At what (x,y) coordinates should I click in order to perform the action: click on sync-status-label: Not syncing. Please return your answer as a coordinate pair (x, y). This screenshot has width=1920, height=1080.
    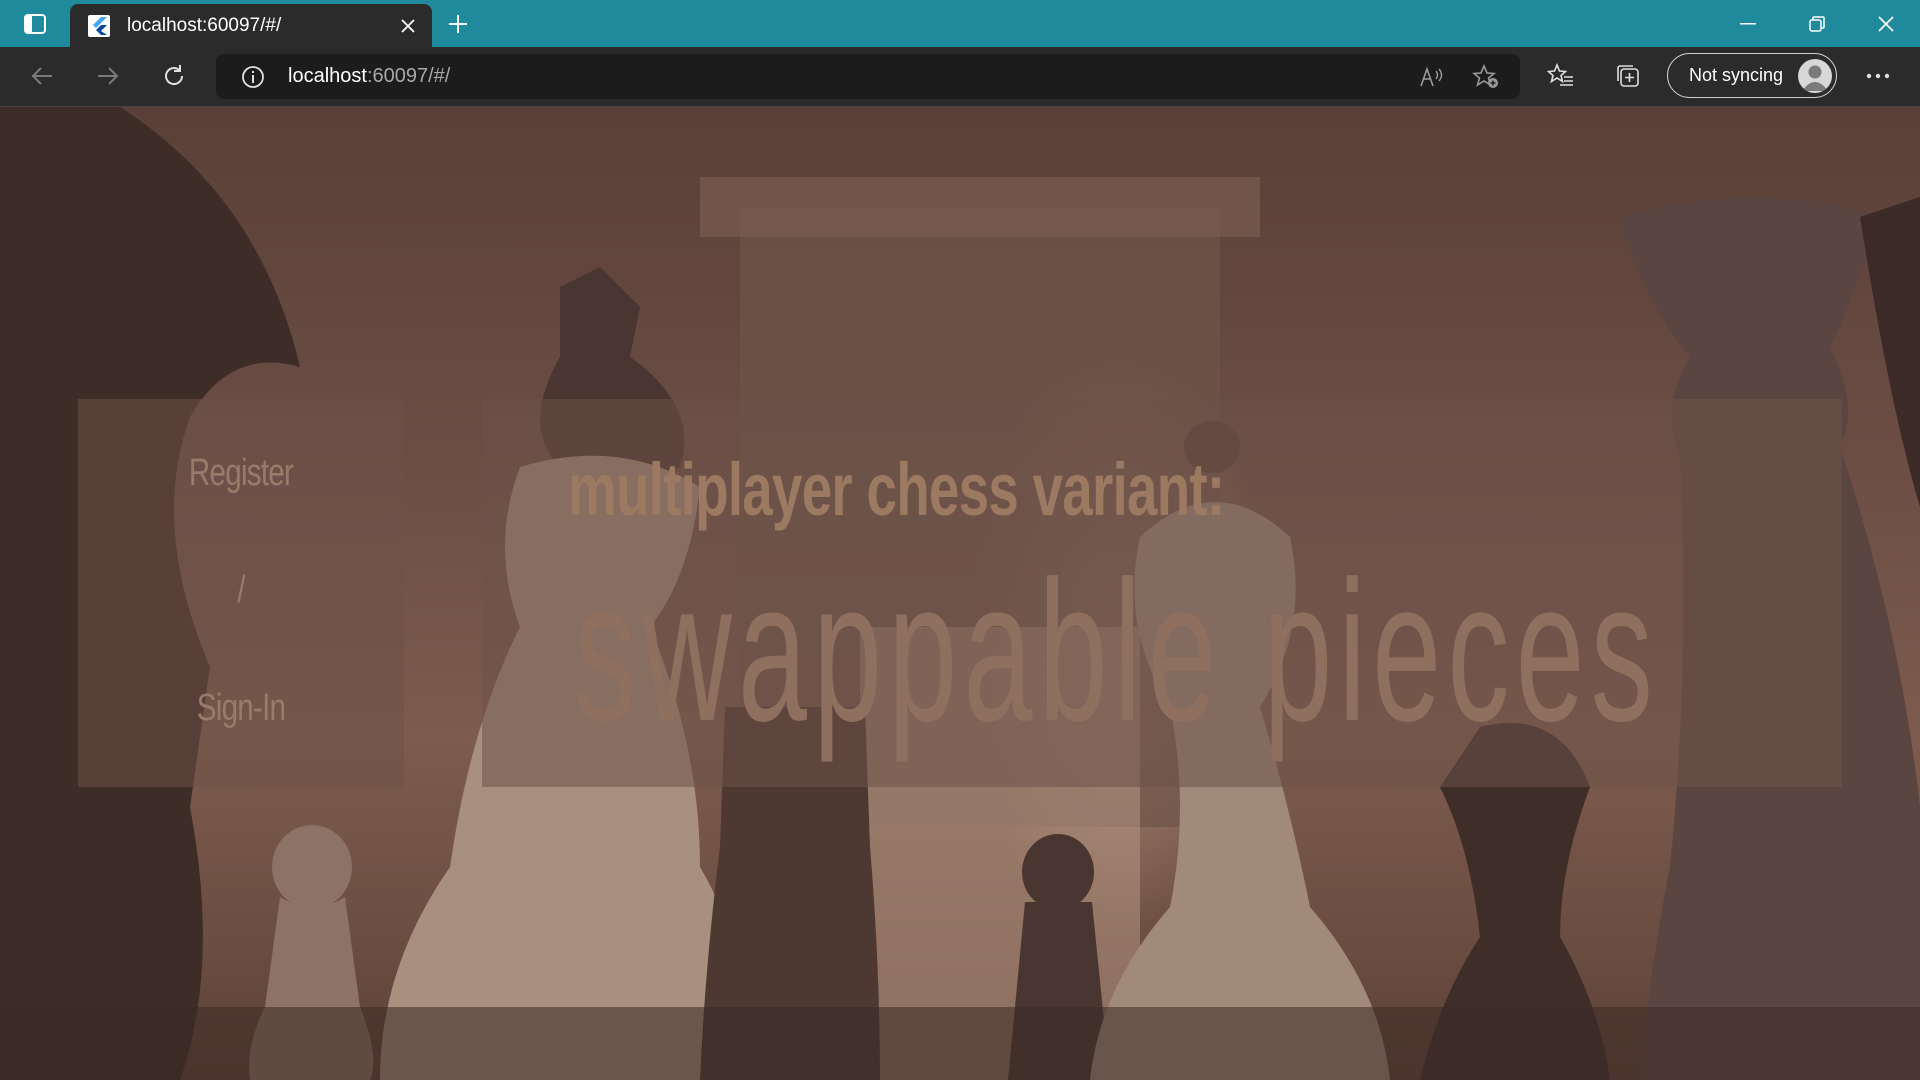
    Looking at the image, I should click on (1736, 75).